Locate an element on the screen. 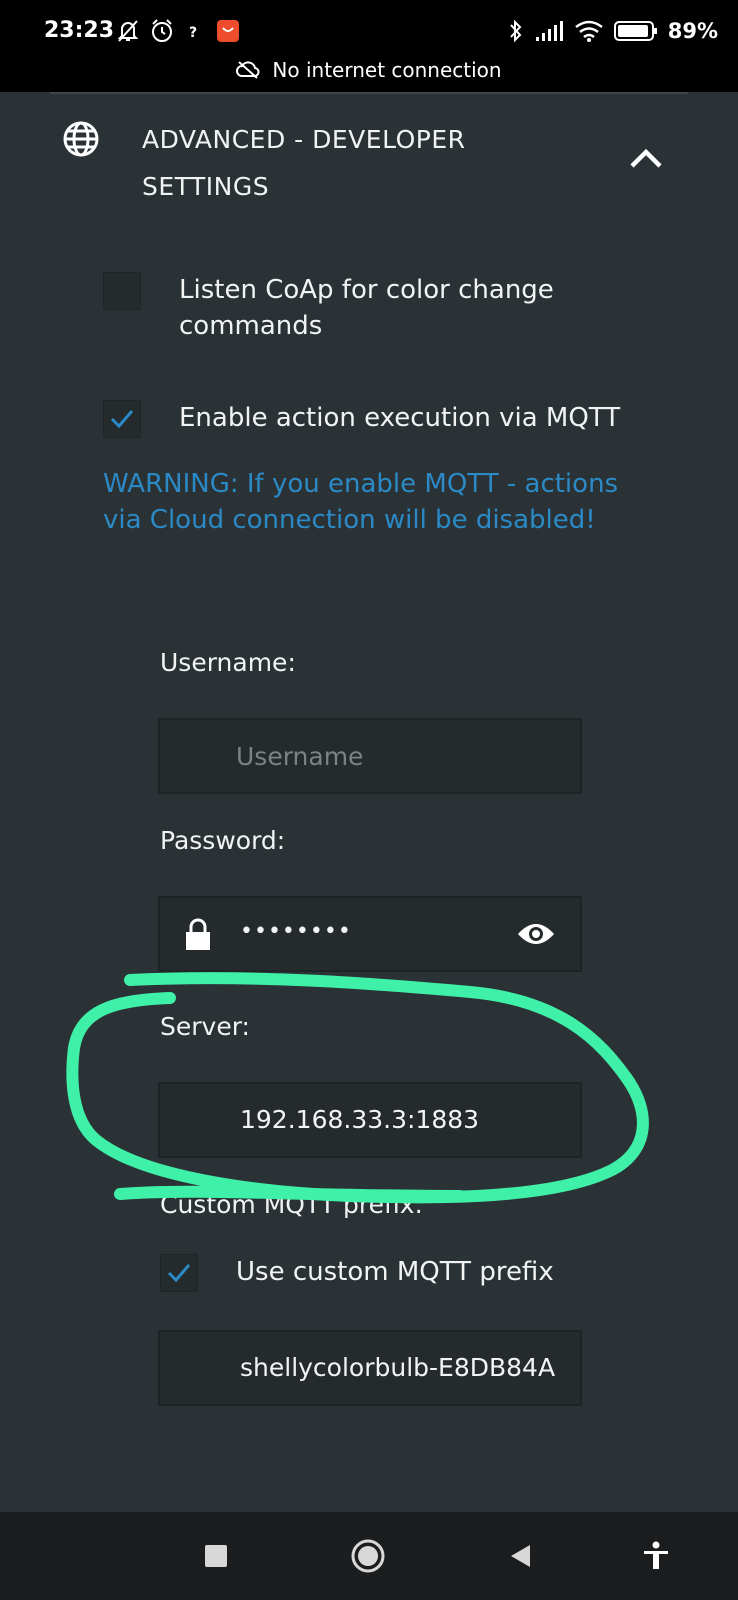 This screenshot has width=738, height=1600. password-label: Password: is located at coordinates (223, 840).